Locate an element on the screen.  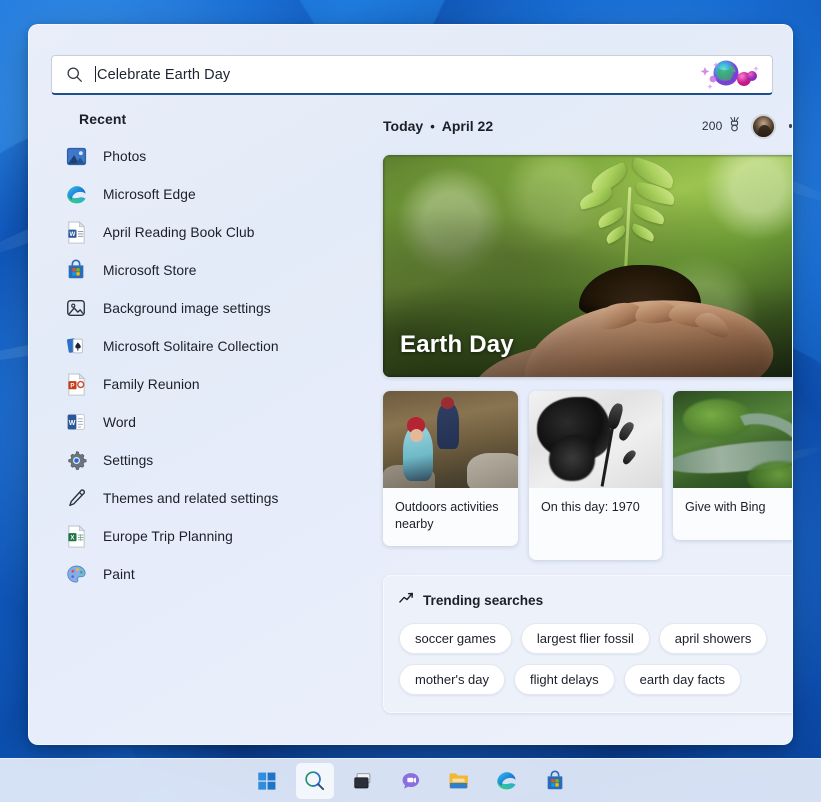
rewards-medal-icon is located at coordinates (734, 126).